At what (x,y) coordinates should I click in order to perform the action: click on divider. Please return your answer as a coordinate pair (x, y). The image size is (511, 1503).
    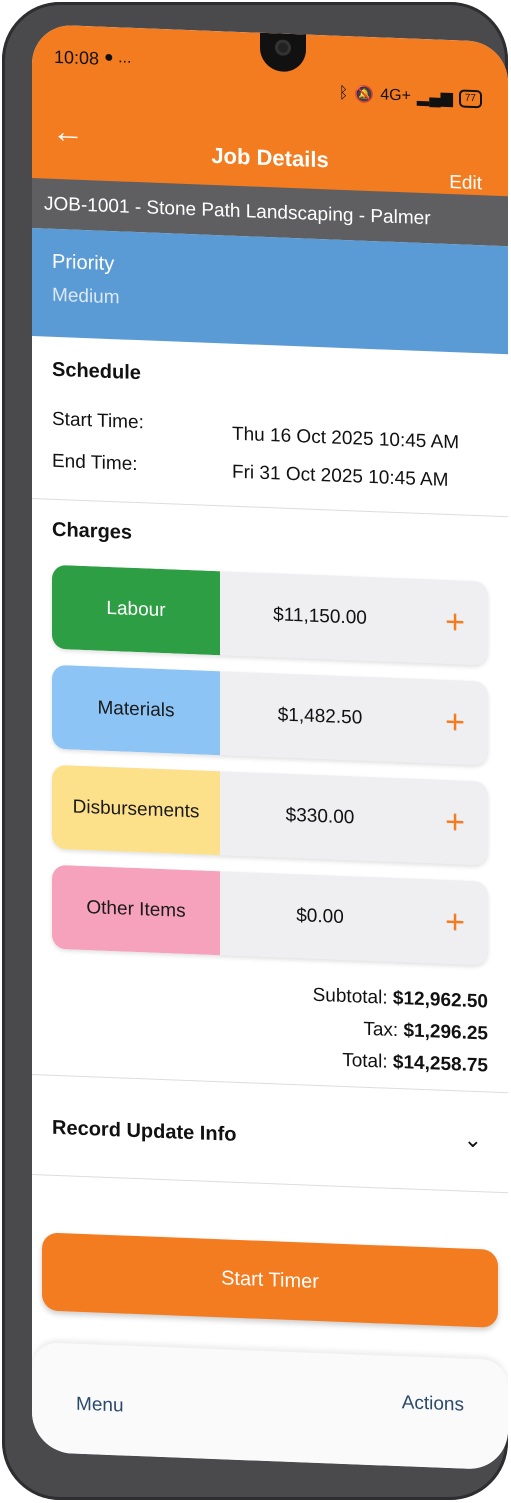
    Looking at the image, I should click on (270, 508).